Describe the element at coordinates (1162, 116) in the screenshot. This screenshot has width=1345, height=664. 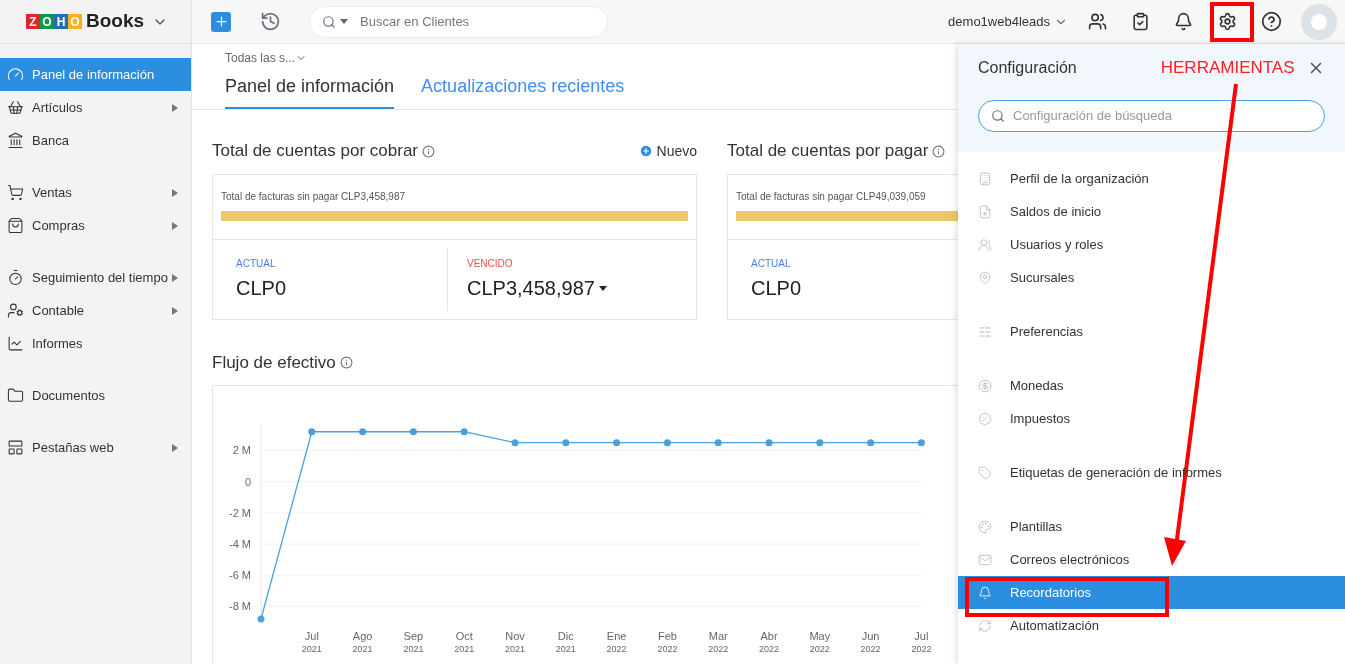
I see `settings-search-input: Configuración de búsqueda` at that location.